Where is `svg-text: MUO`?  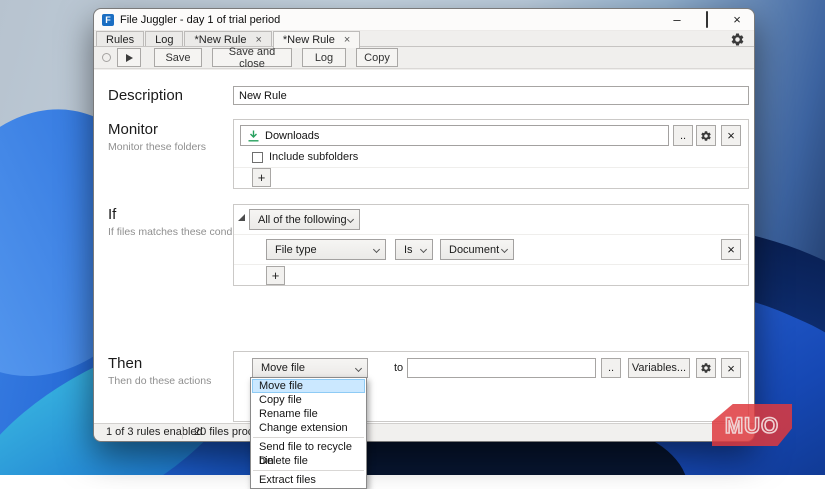
svg-text: MUO is located at coordinates (752, 425).